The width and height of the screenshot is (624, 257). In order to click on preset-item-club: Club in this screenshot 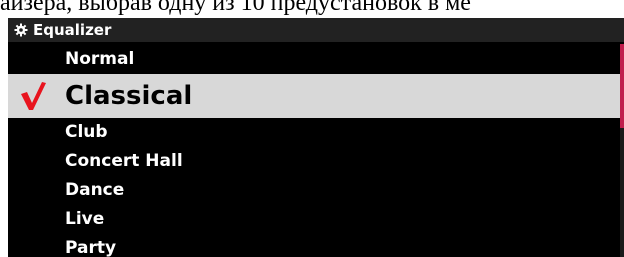, I will do `click(314, 132)`.